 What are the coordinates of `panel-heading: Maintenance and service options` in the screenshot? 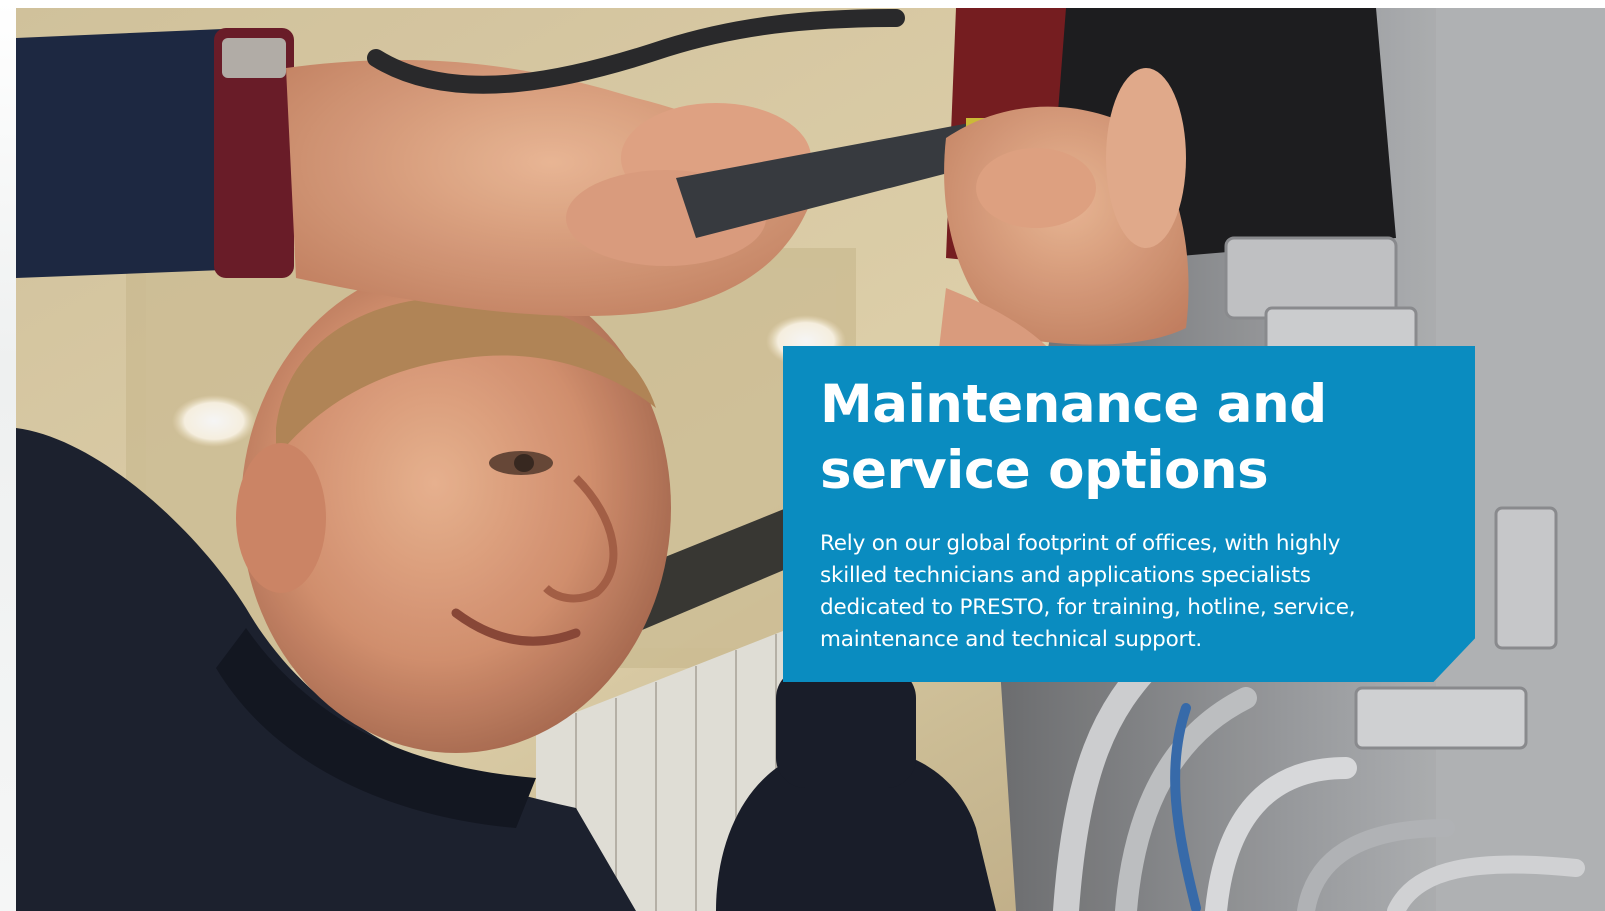 It's located at (1129, 438).